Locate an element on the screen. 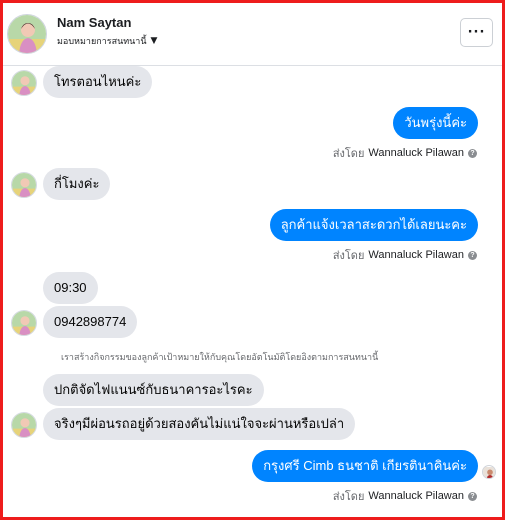 The image size is (505, 520). caret-down-icon: ▼ is located at coordinates (154, 41).